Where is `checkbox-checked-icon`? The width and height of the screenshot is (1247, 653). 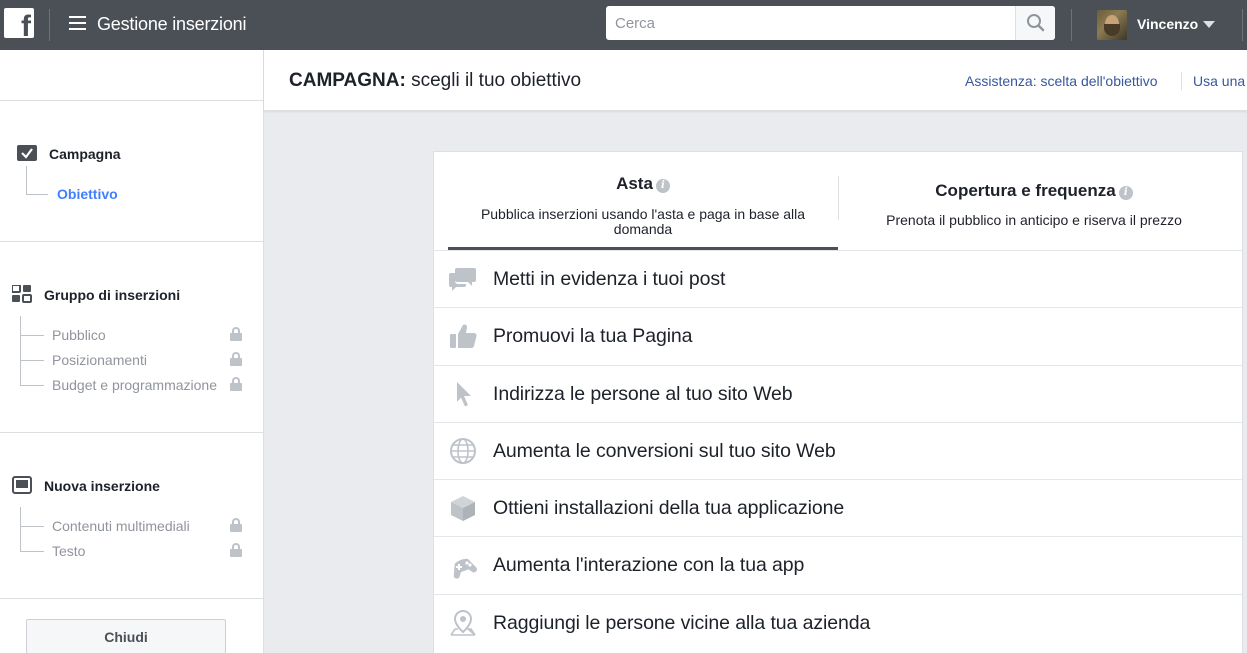 checkbox-checked-icon is located at coordinates (27, 153).